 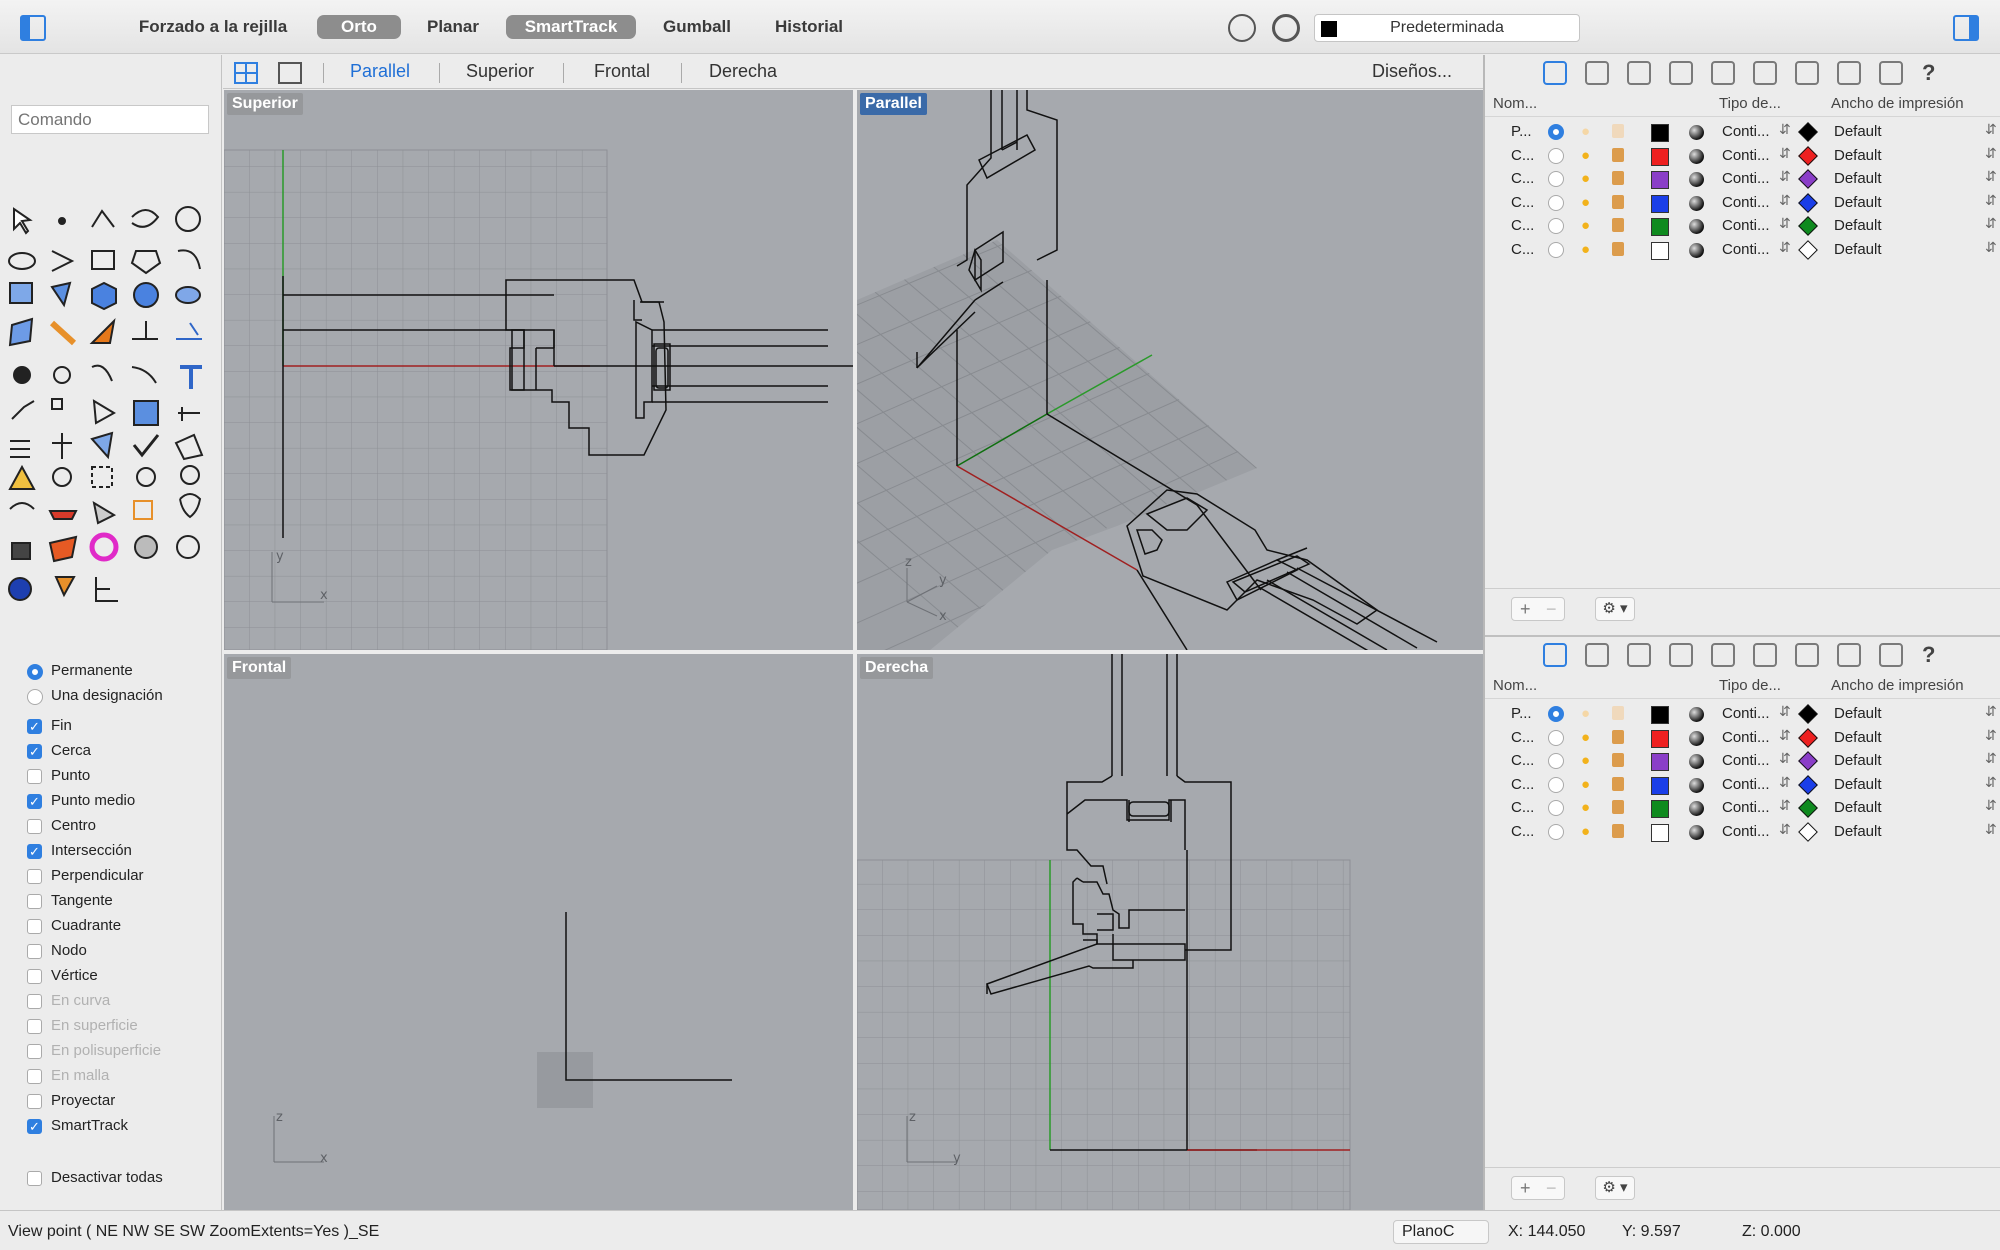 I want to click on frame-icon, so click(x=1849, y=73).